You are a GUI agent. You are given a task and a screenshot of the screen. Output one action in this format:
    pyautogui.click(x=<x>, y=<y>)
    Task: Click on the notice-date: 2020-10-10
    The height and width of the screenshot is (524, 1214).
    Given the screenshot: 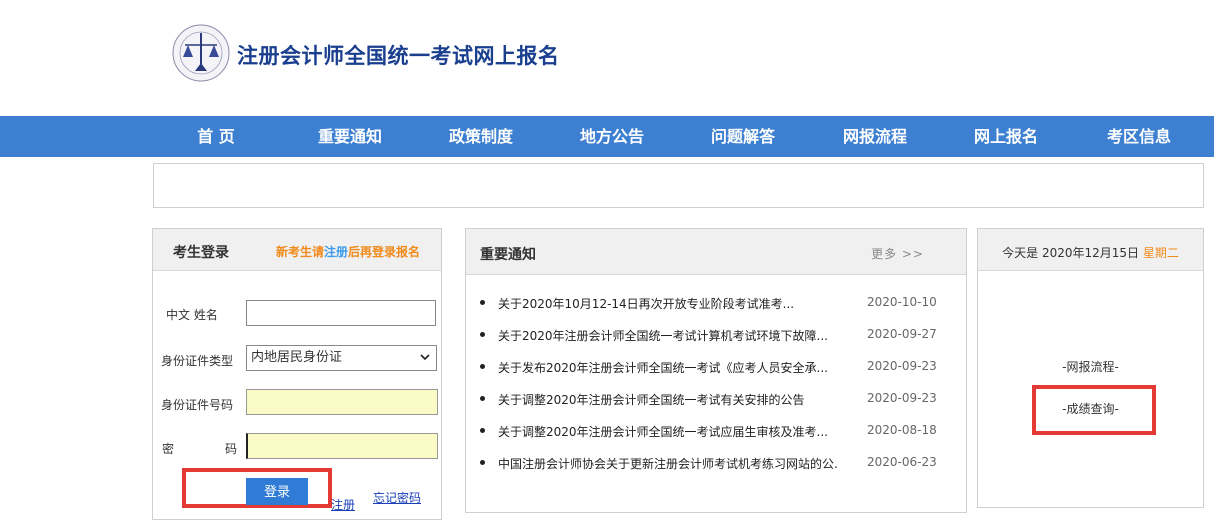 What is the action you would take?
    pyautogui.click(x=902, y=302)
    